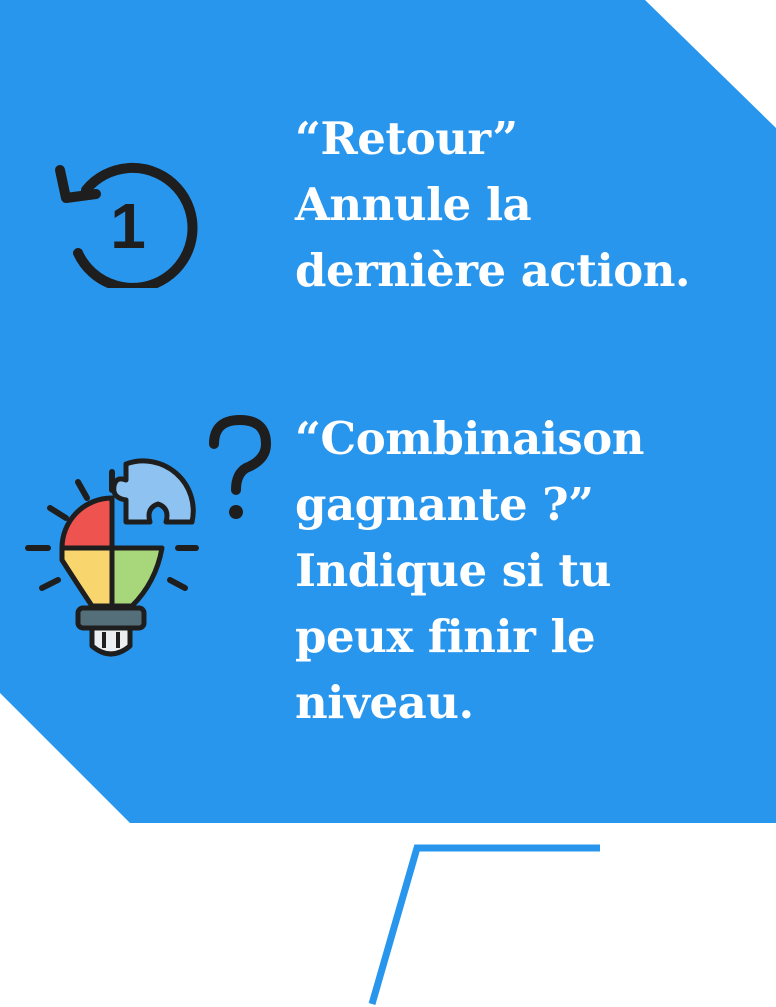  I want to click on combination-title-line: gagnante ?”, so click(444, 504).